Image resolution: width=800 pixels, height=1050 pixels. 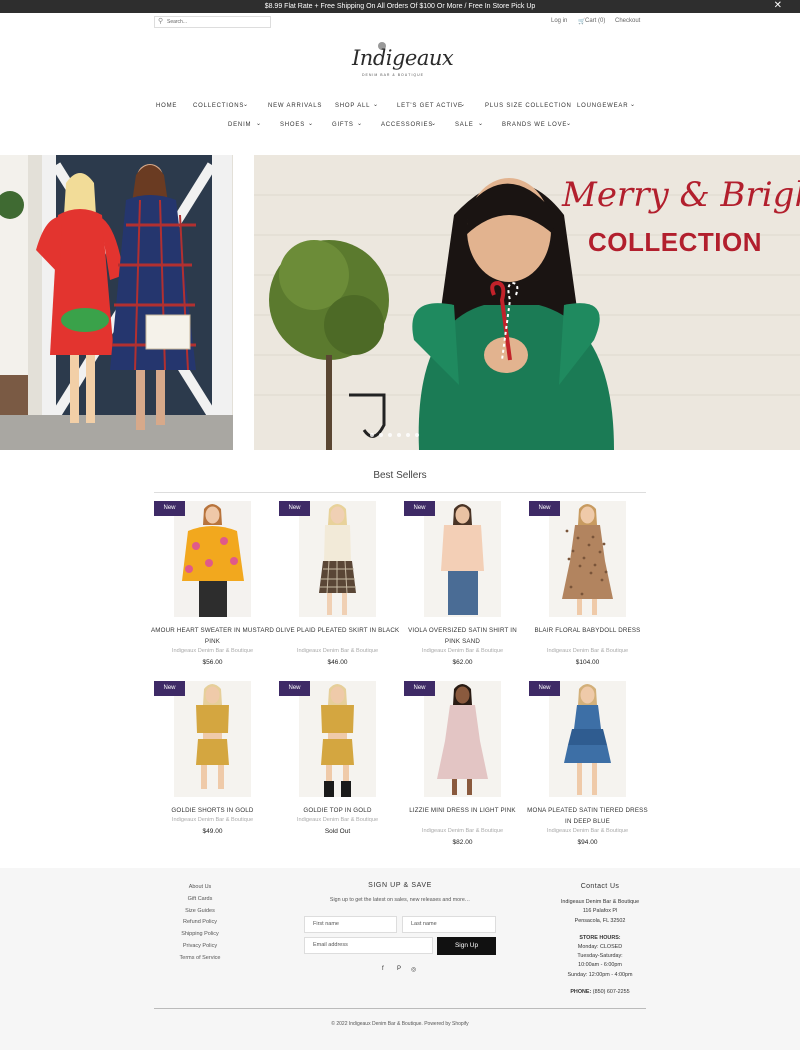 What do you see at coordinates (464, 125) in the screenshot?
I see `nav-sale: SALE` at bounding box center [464, 125].